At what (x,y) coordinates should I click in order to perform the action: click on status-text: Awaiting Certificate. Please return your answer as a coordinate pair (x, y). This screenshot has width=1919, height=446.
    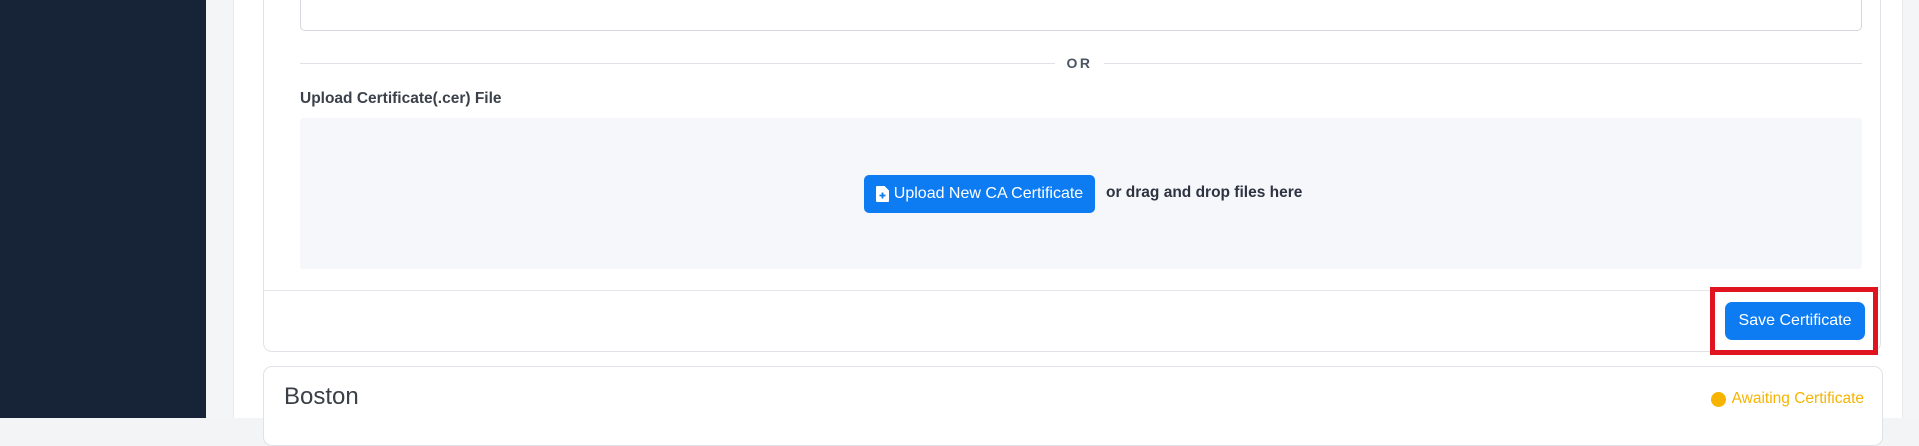
    Looking at the image, I should click on (1797, 398).